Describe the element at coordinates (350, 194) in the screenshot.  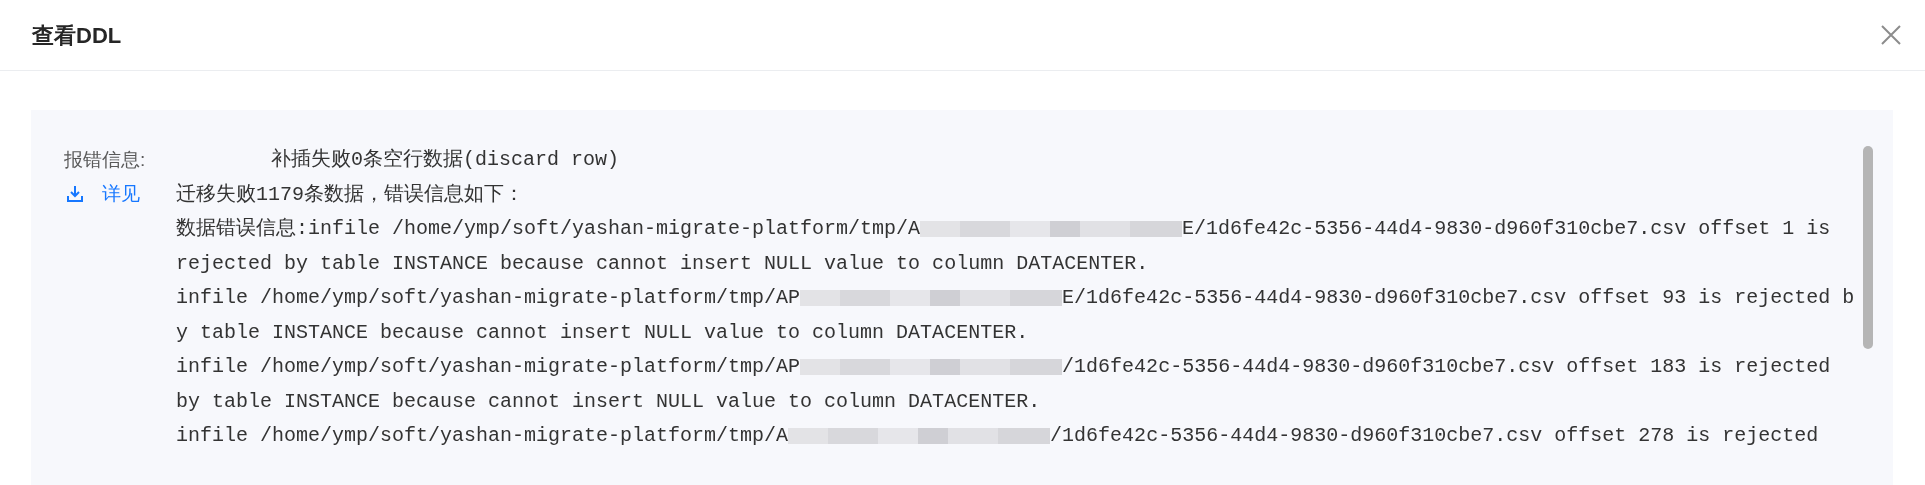
I see `log-line: 迁移失败1179条数据，错误信息如下：` at that location.